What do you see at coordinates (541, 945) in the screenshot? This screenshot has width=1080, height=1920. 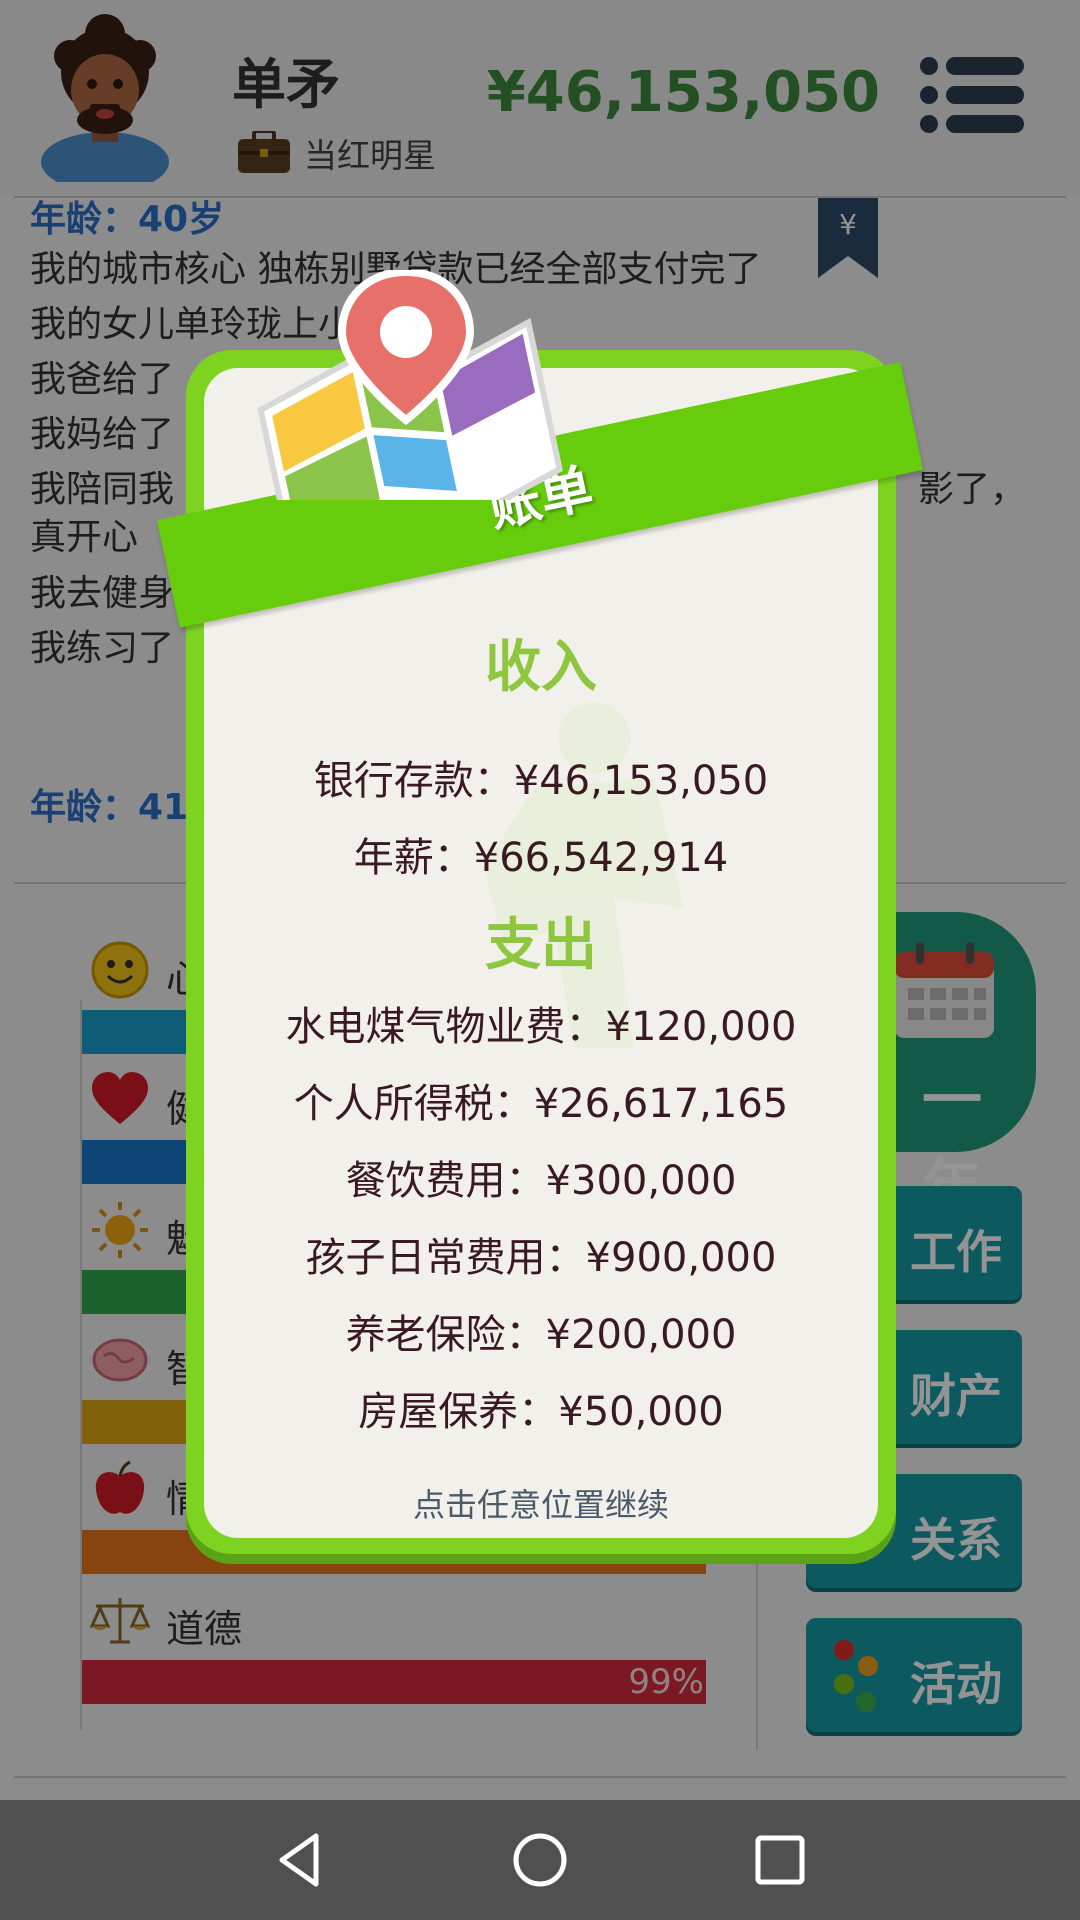 I see `expense-title: 支出` at bounding box center [541, 945].